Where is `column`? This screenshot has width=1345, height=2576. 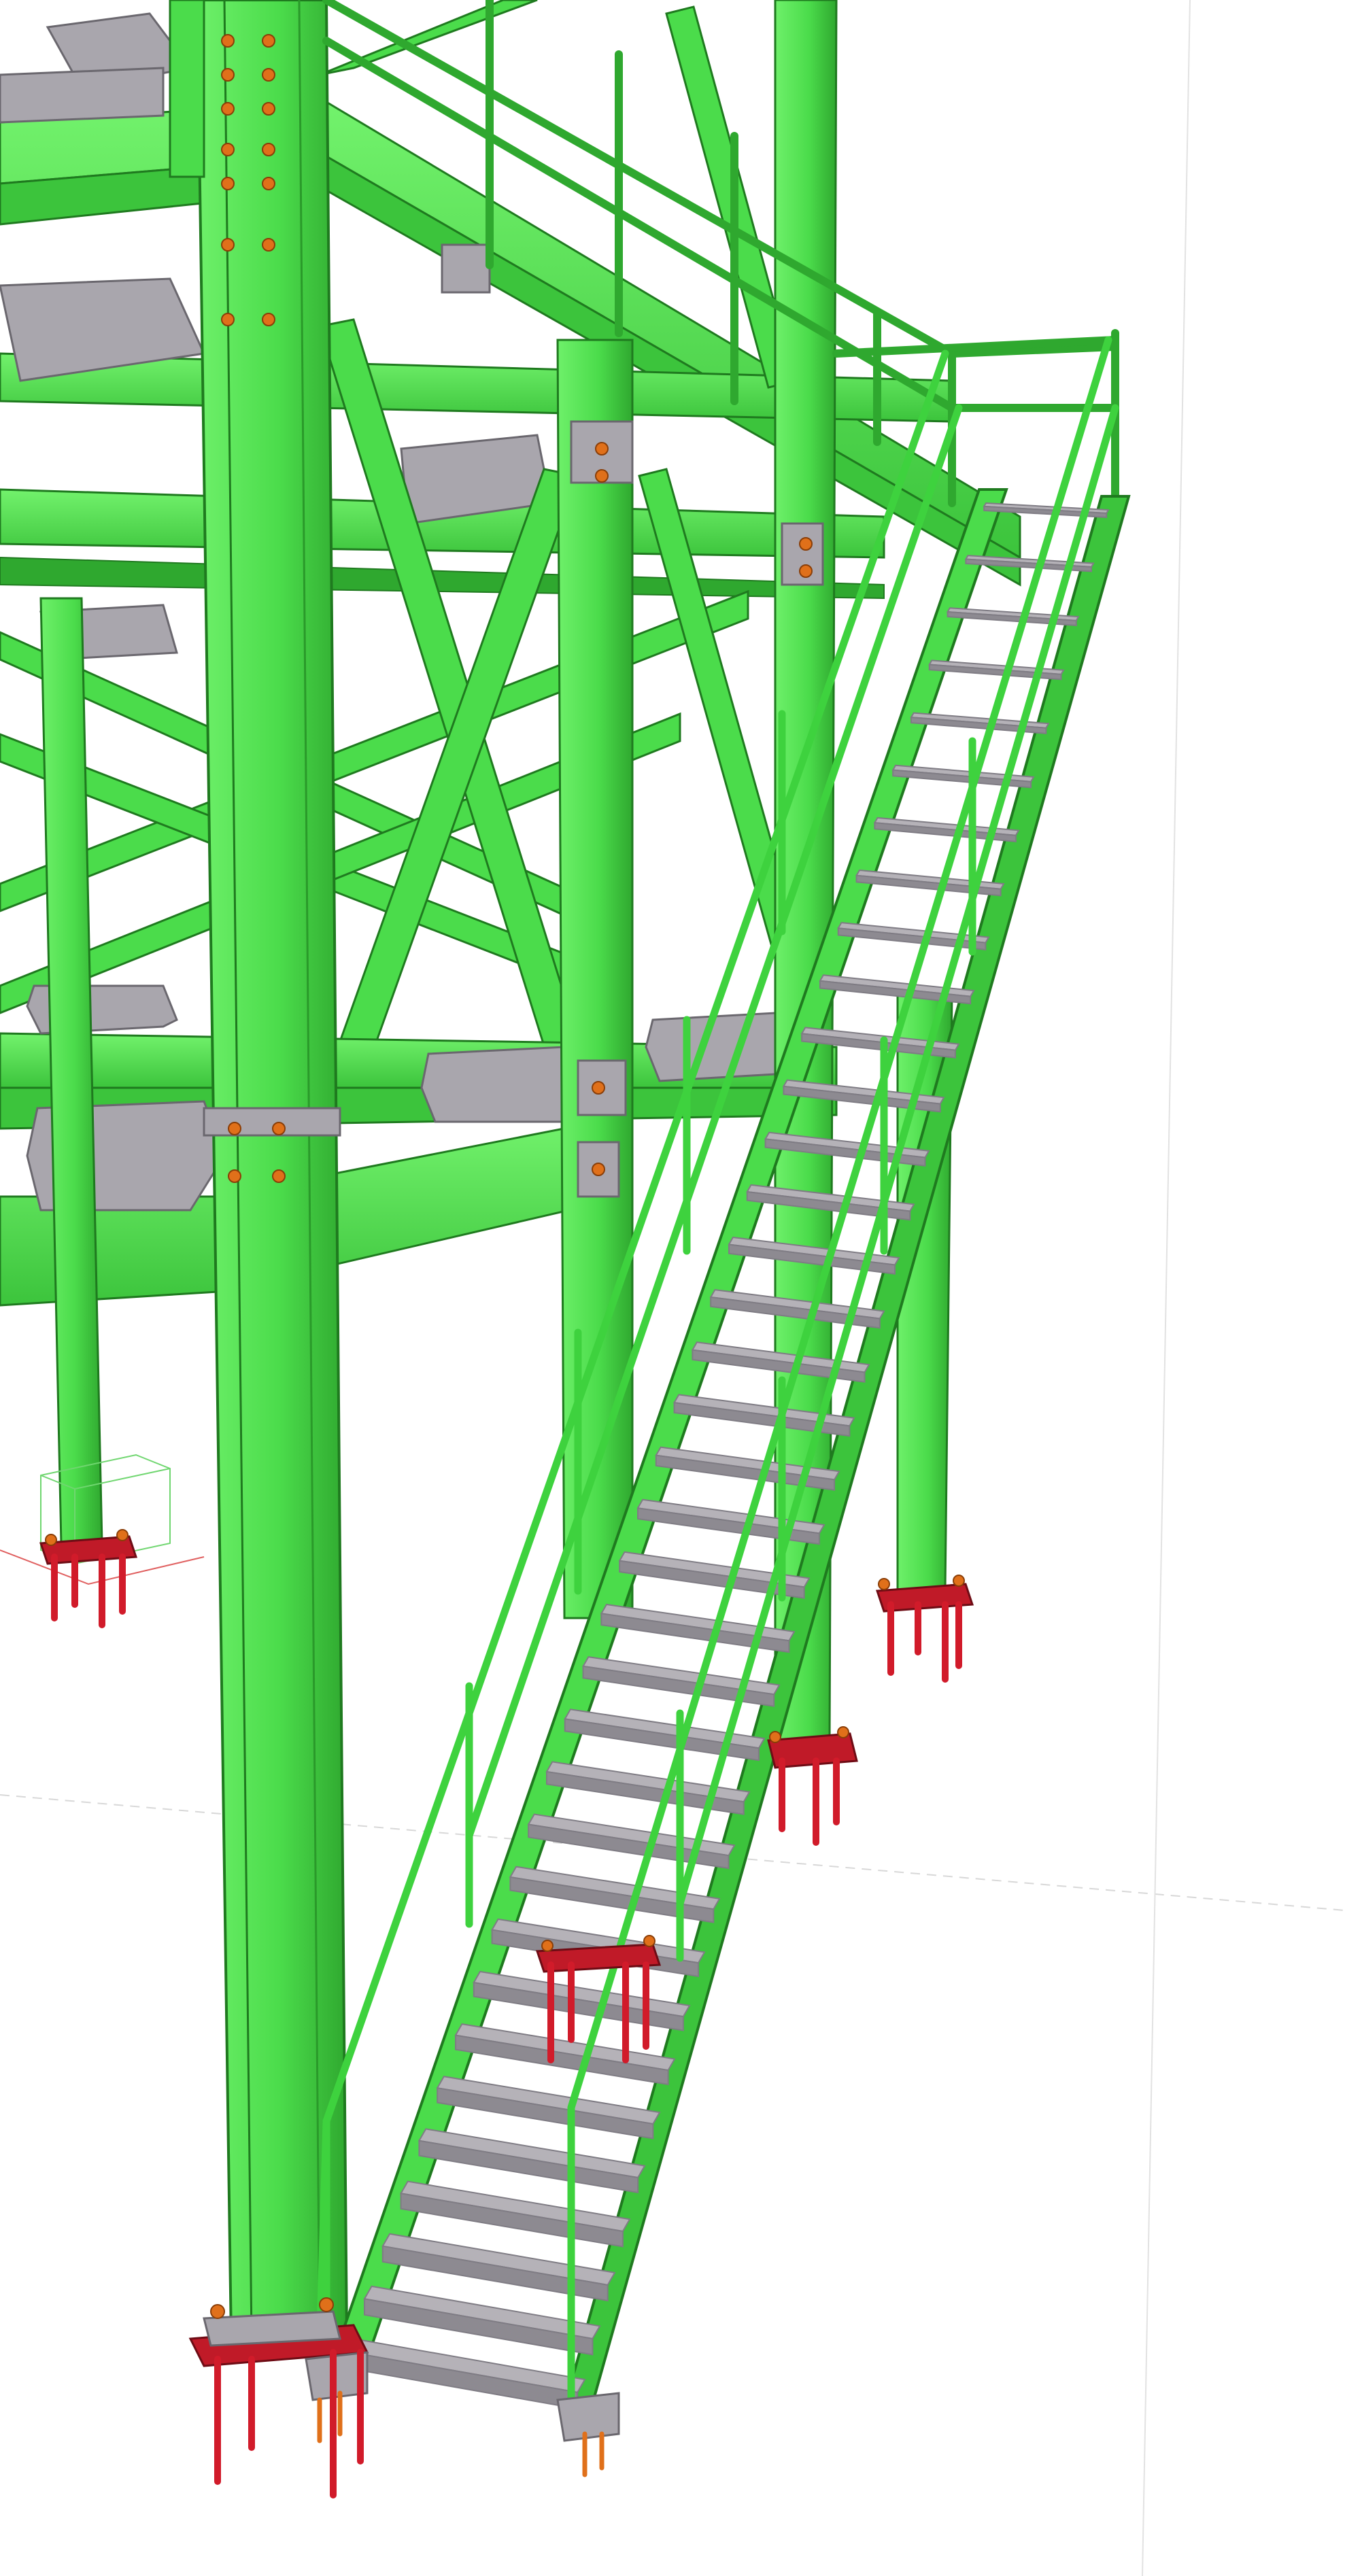 column is located at coordinates (71, 1071).